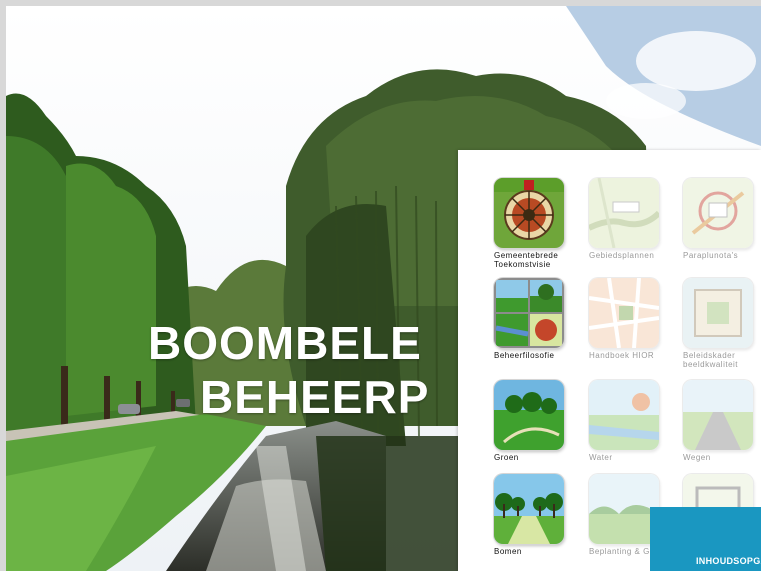 Image resolution: width=761 pixels, height=571 pixels. What do you see at coordinates (624, 213) in the screenshot?
I see `map-icon` at bounding box center [624, 213].